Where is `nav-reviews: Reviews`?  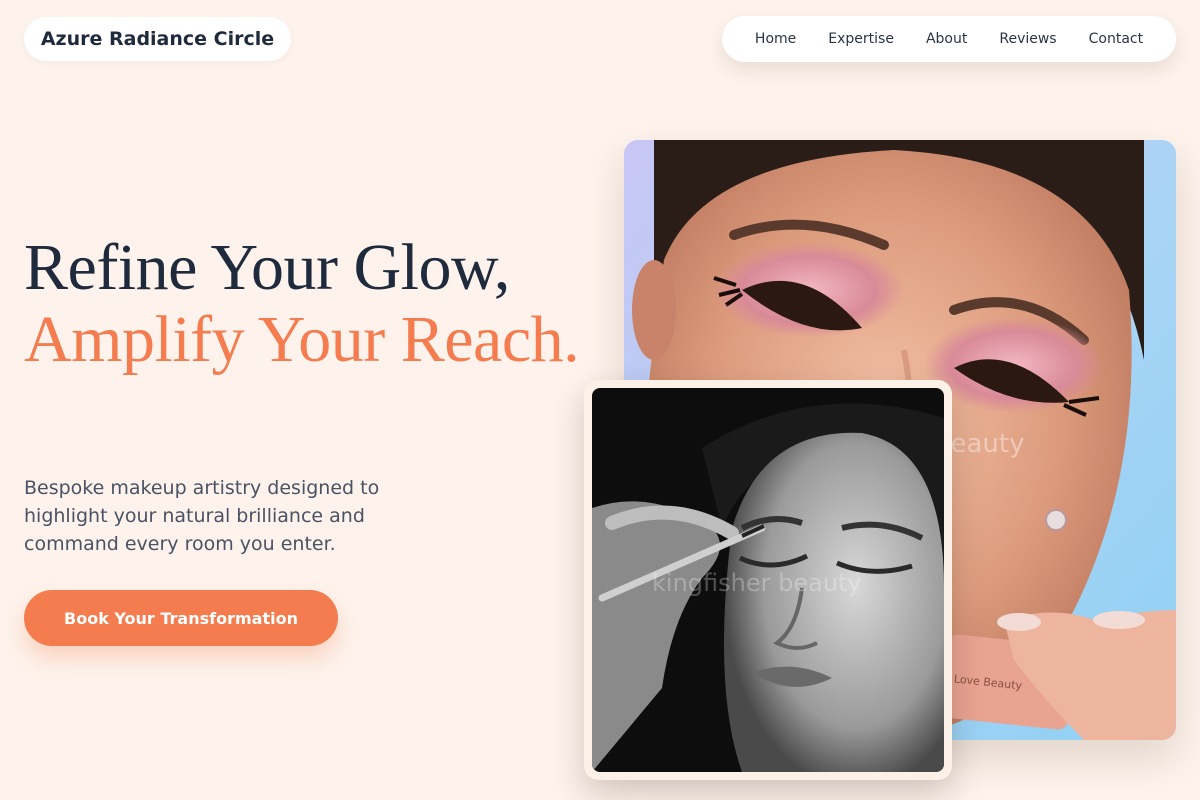
nav-reviews: Reviews is located at coordinates (1027, 39).